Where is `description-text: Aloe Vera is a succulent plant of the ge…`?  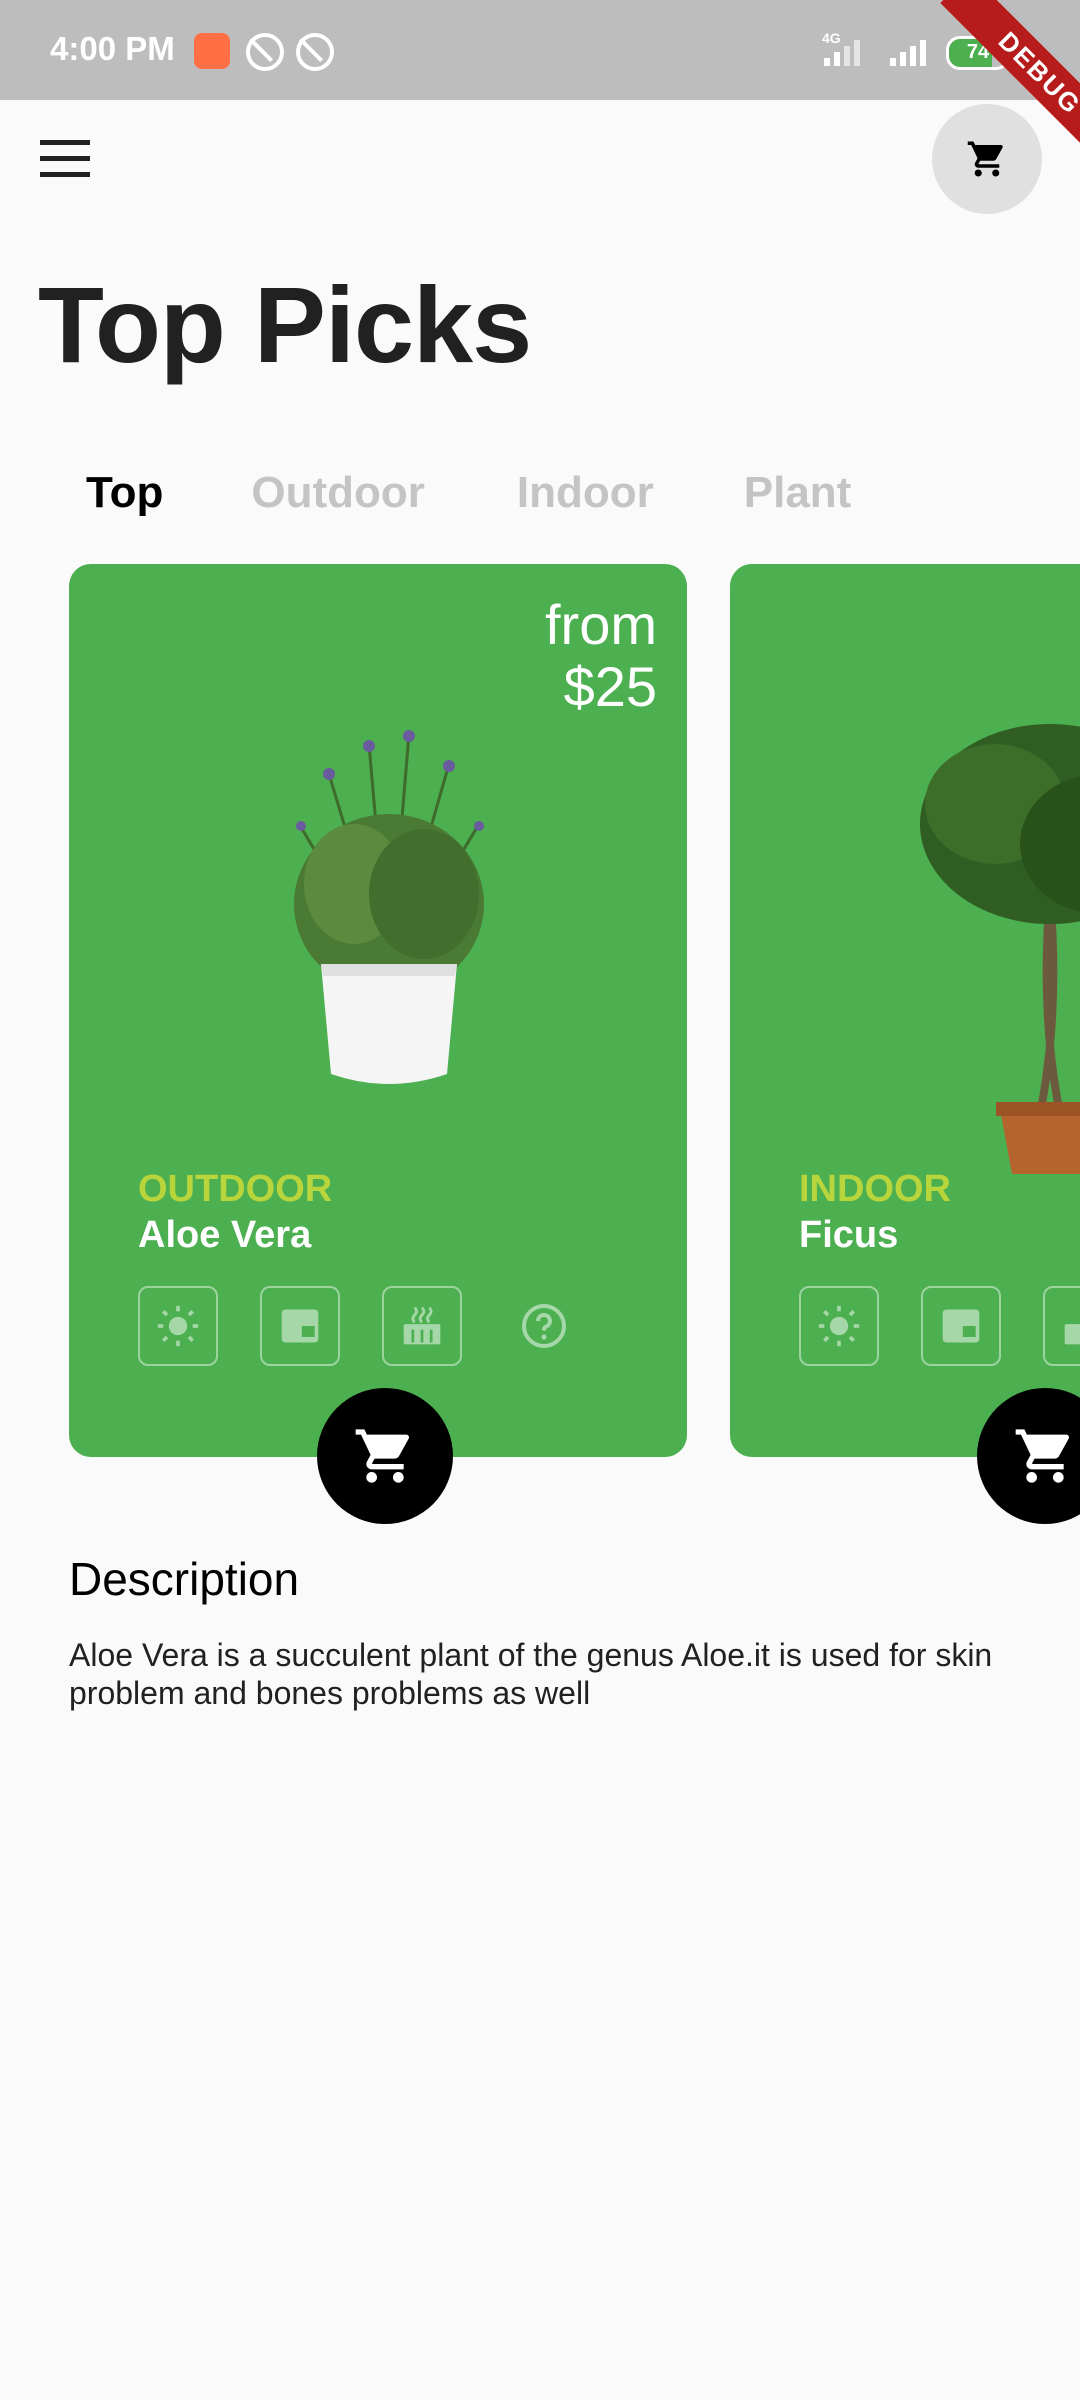
description-text: Aloe Vera is a succulent plant of the ge… is located at coordinates (531, 1674).